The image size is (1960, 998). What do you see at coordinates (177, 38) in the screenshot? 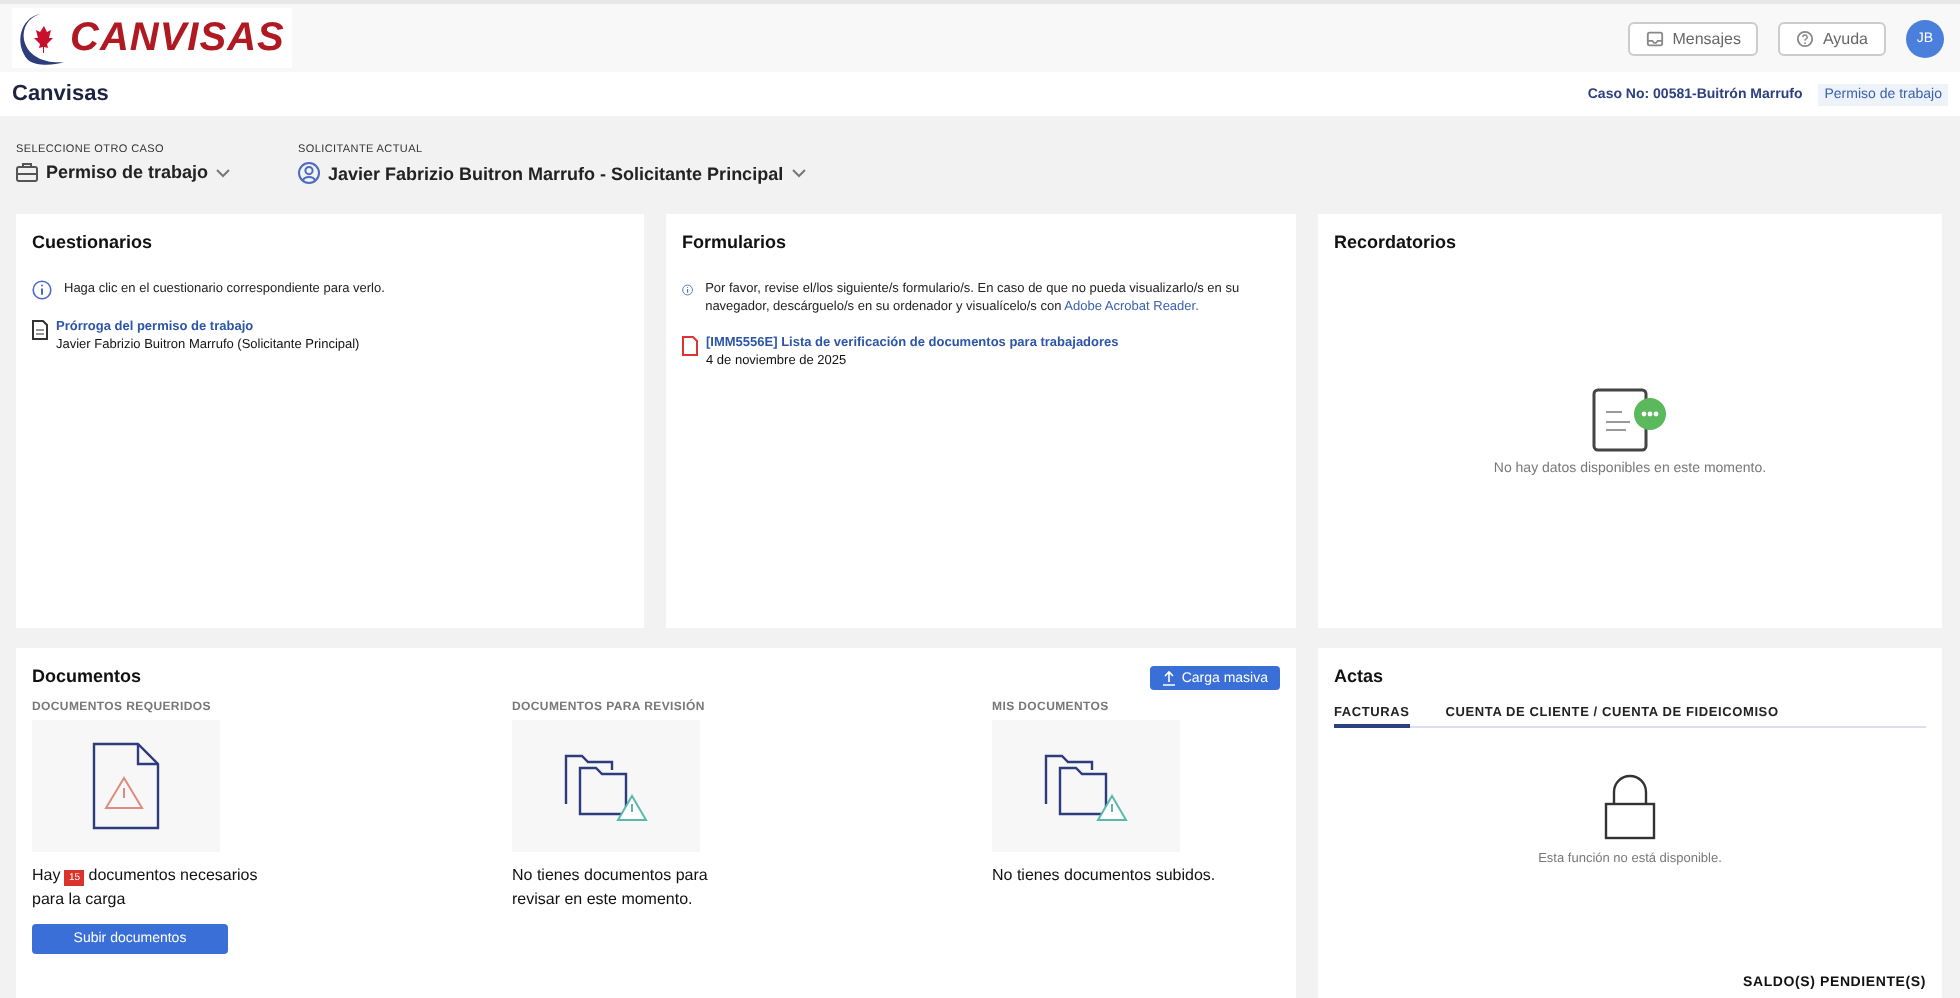
I see `logo-text: CANVISAS` at bounding box center [177, 38].